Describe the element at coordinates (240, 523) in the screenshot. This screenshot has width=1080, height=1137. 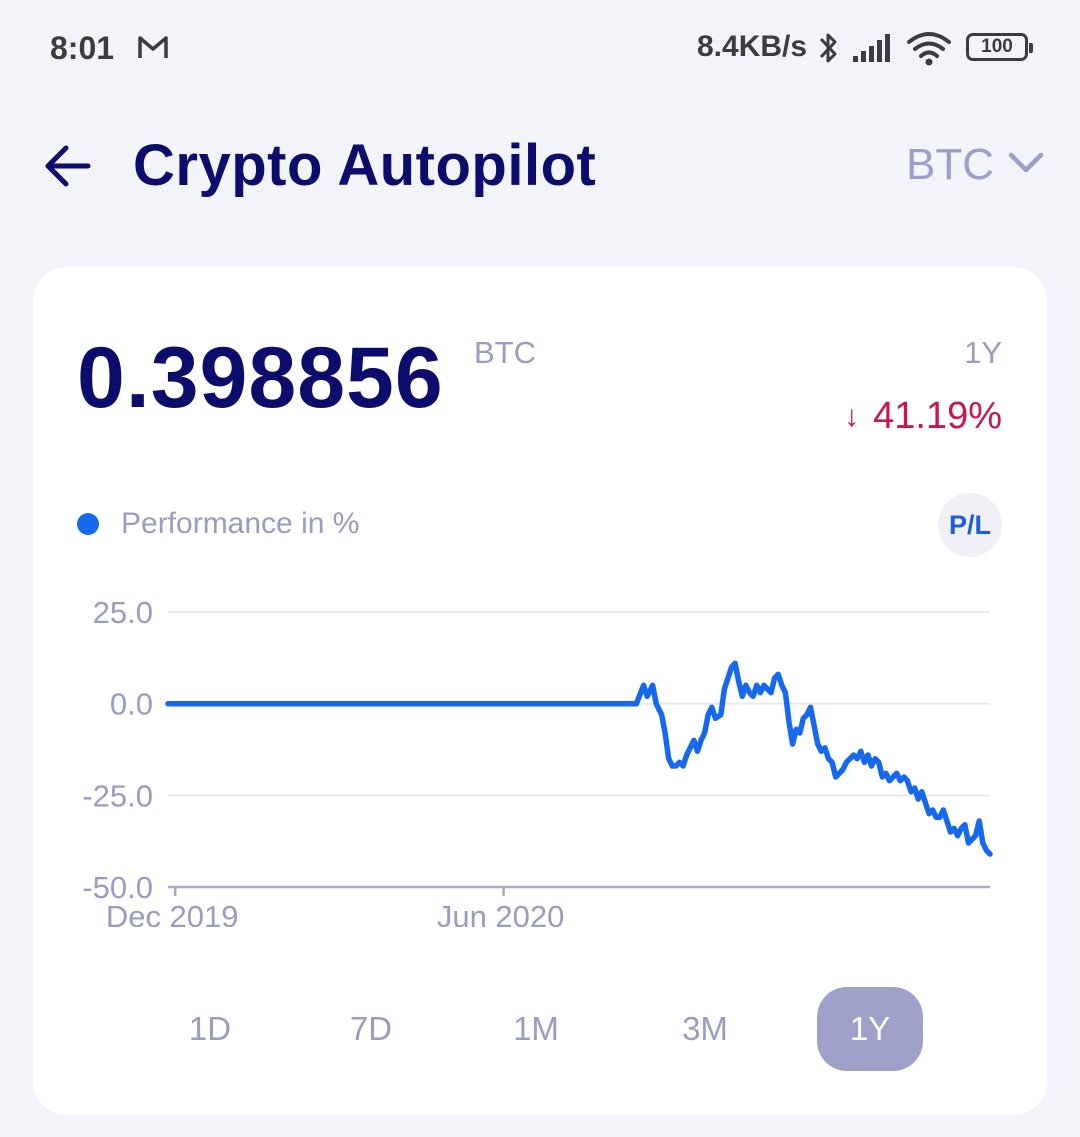
I see `legend-label: Performance in %` at that location.